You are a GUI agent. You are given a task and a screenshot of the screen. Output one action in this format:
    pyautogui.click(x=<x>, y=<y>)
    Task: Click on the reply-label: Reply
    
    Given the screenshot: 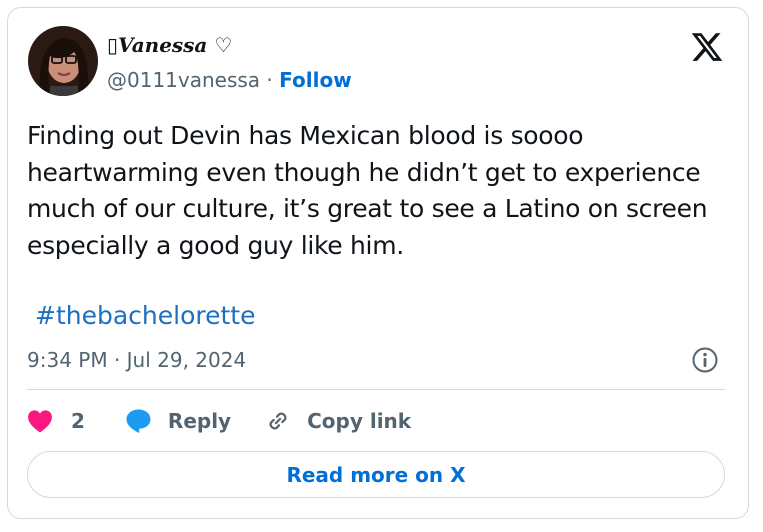 What is the action you would take?
    pyautogui.click(x=199, y=421)
    